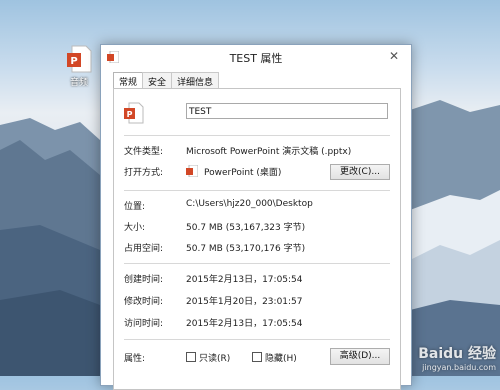  Describe the element at coordinates (249, 204) in the screenshot. I see `location-value: C:\Users\hjz20_000\Desktop` at that location.